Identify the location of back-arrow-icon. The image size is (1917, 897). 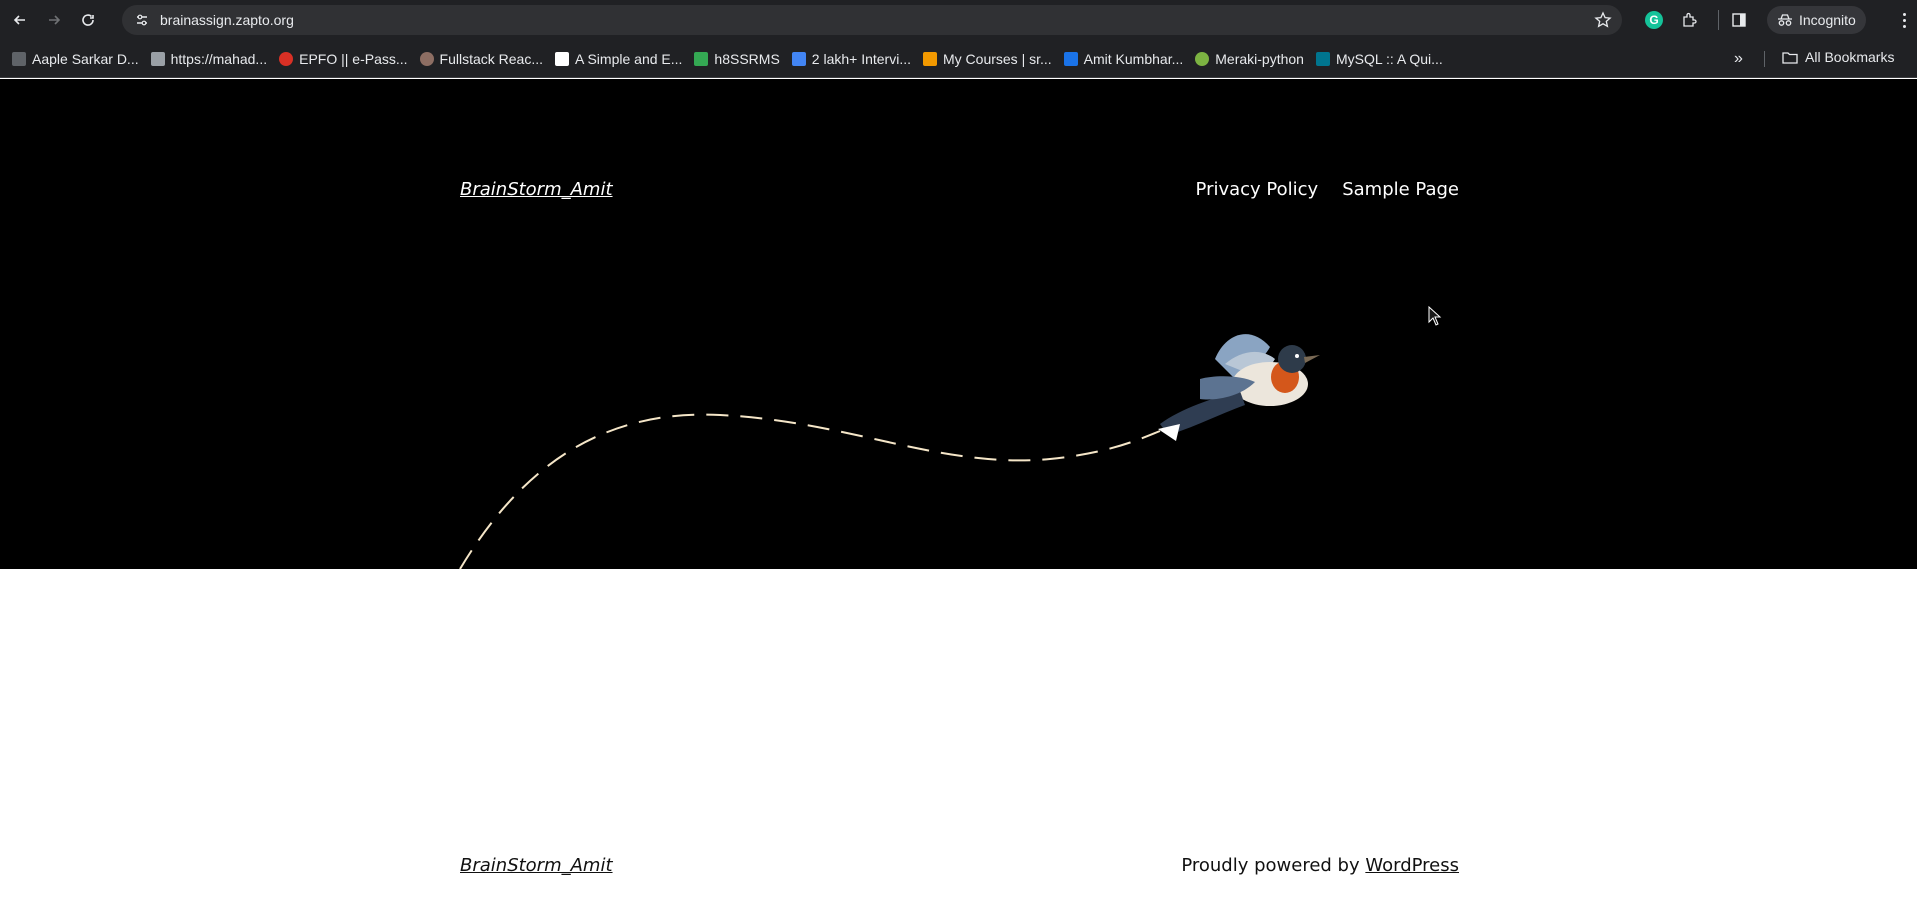
(19, 20).